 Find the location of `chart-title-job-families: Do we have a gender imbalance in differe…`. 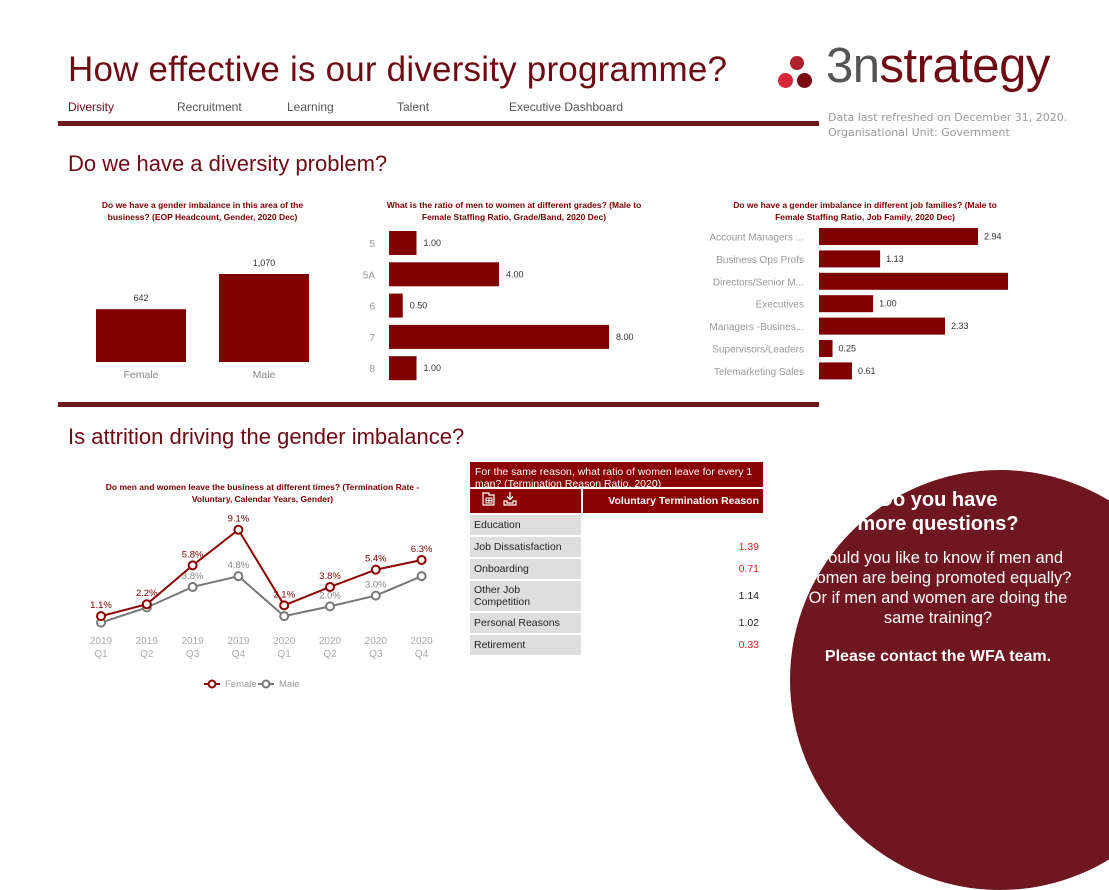

chart-title-job-families: Do we have a gender imbalance in differe… is located at coordinates (865, 211).